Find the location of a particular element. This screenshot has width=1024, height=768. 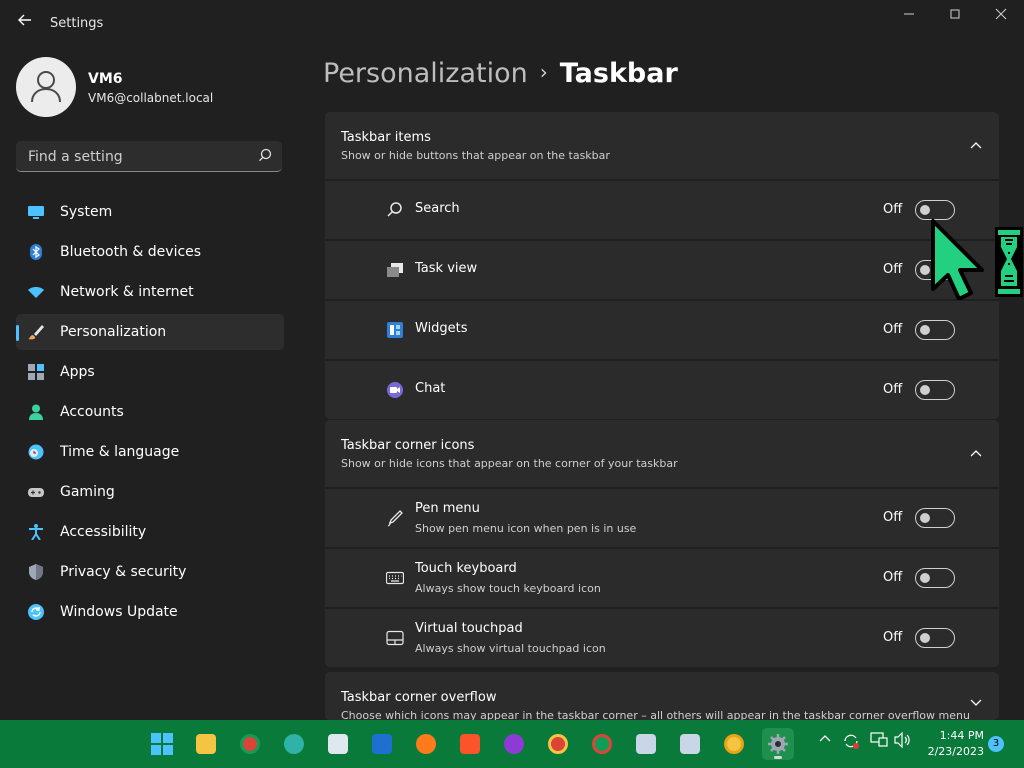

search-input is located at coordinates (138, 157).